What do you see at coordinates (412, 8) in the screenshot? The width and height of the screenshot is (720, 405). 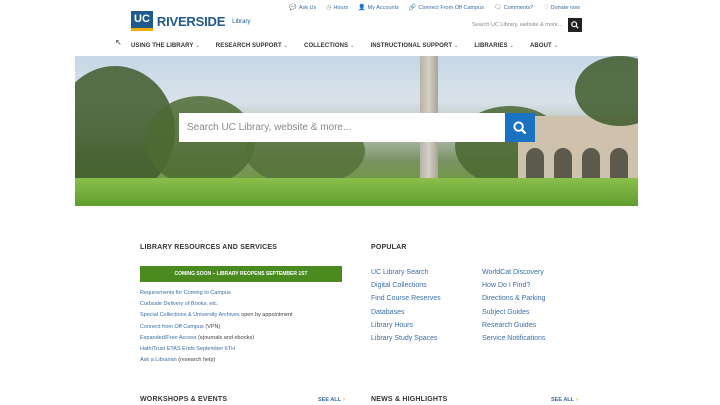 I see `link-icon: 🔗` at bounding box center [412, 8].